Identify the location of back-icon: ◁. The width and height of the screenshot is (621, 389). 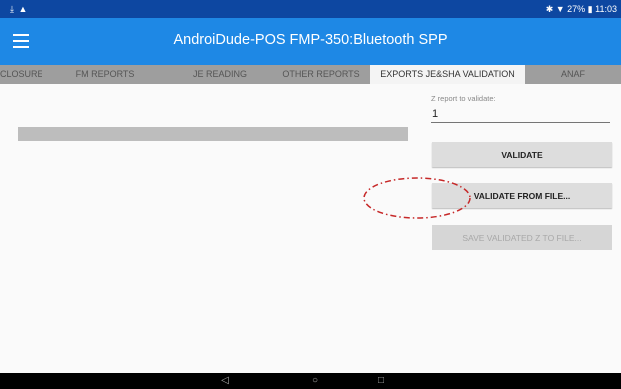
(225, 381).